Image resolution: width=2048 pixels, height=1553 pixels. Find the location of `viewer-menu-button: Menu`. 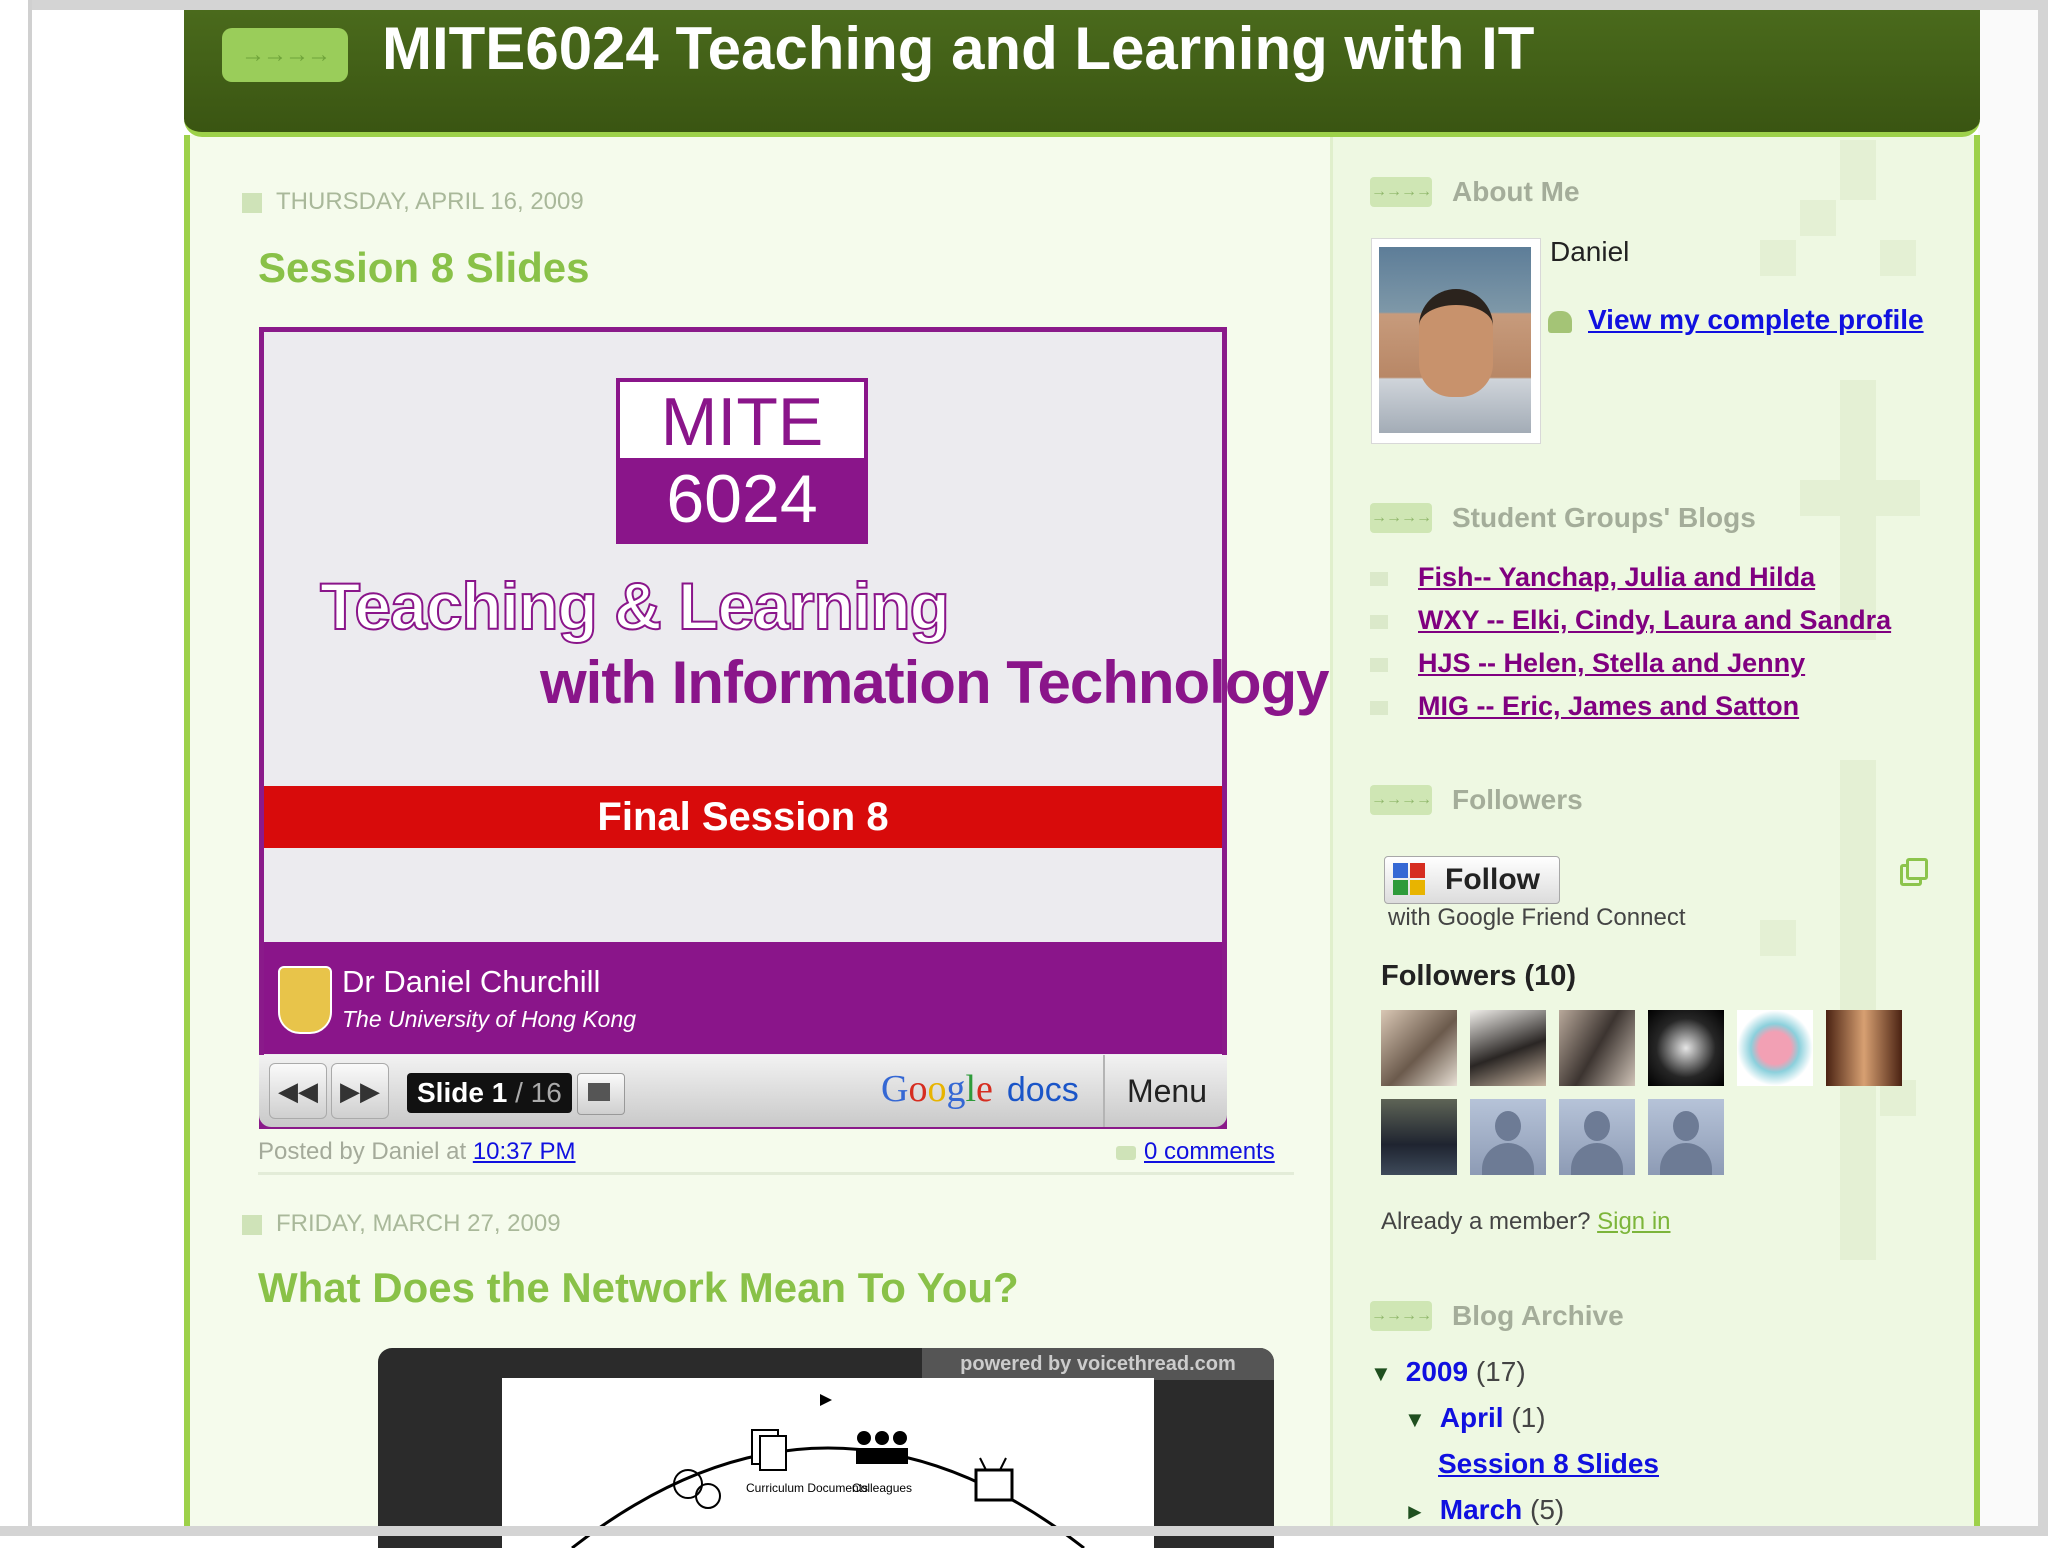

viewer-menu-button: Menu is located at coordinates (1166, 1091).